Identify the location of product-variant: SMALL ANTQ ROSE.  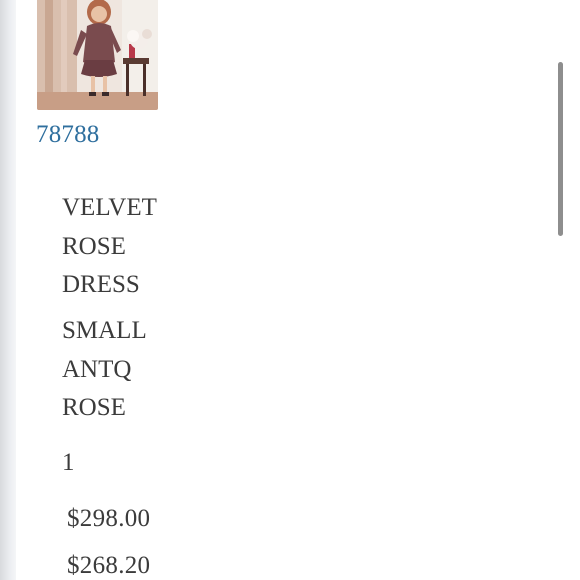
(104, 369).